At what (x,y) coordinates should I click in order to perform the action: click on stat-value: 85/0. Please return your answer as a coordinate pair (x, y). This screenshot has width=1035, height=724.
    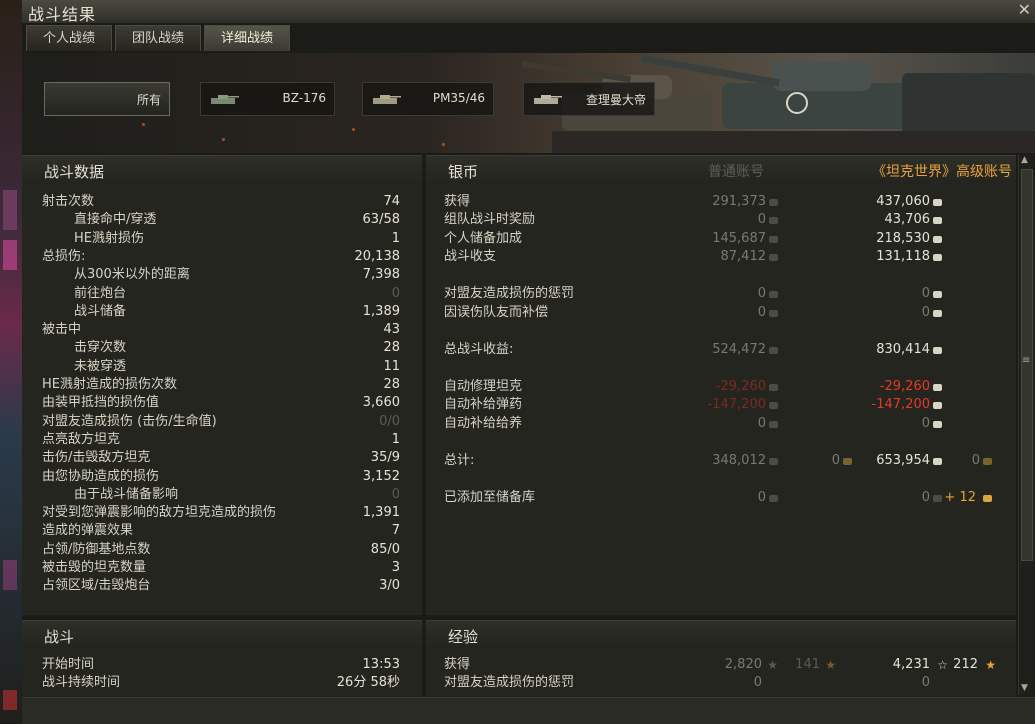
    Looking at the image, I should click on (385, 549).